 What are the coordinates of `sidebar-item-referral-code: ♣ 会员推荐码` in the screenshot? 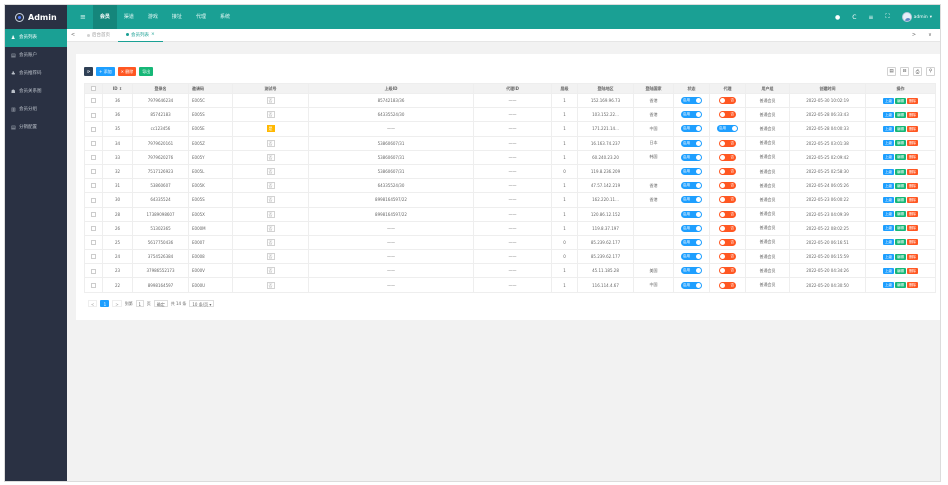 It's located at (36, 74).